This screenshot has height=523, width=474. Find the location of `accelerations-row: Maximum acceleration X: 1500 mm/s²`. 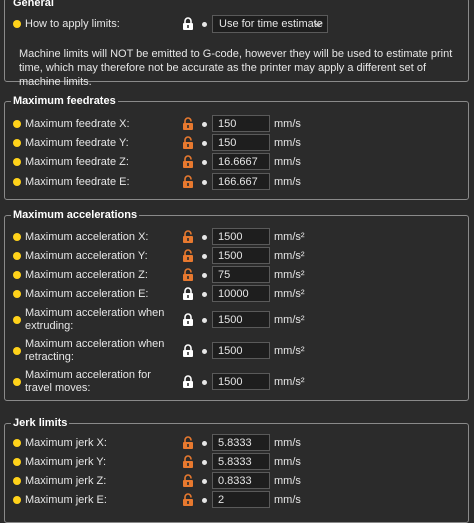

accelerations-row: Maximum acceleration X: 1500 mm/s² is located at coordinates (236, 237).